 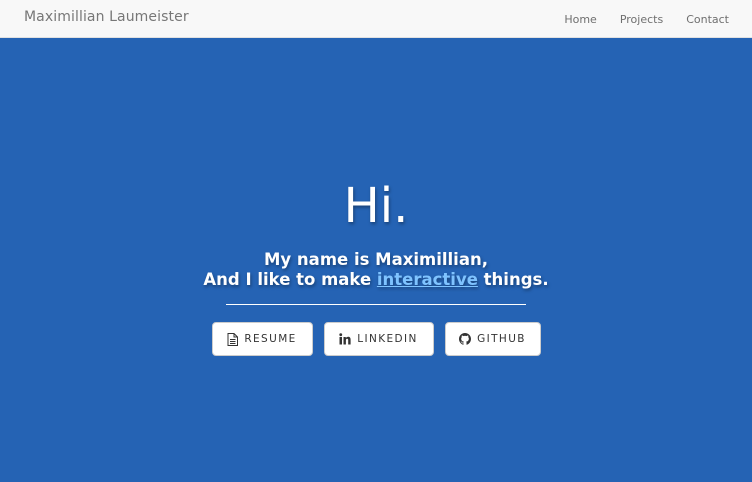 What do you see at coordinates (513, 279) in the screenshot?
I see `intro-line-2-suffix: things.` at bounding box center [513, 279].